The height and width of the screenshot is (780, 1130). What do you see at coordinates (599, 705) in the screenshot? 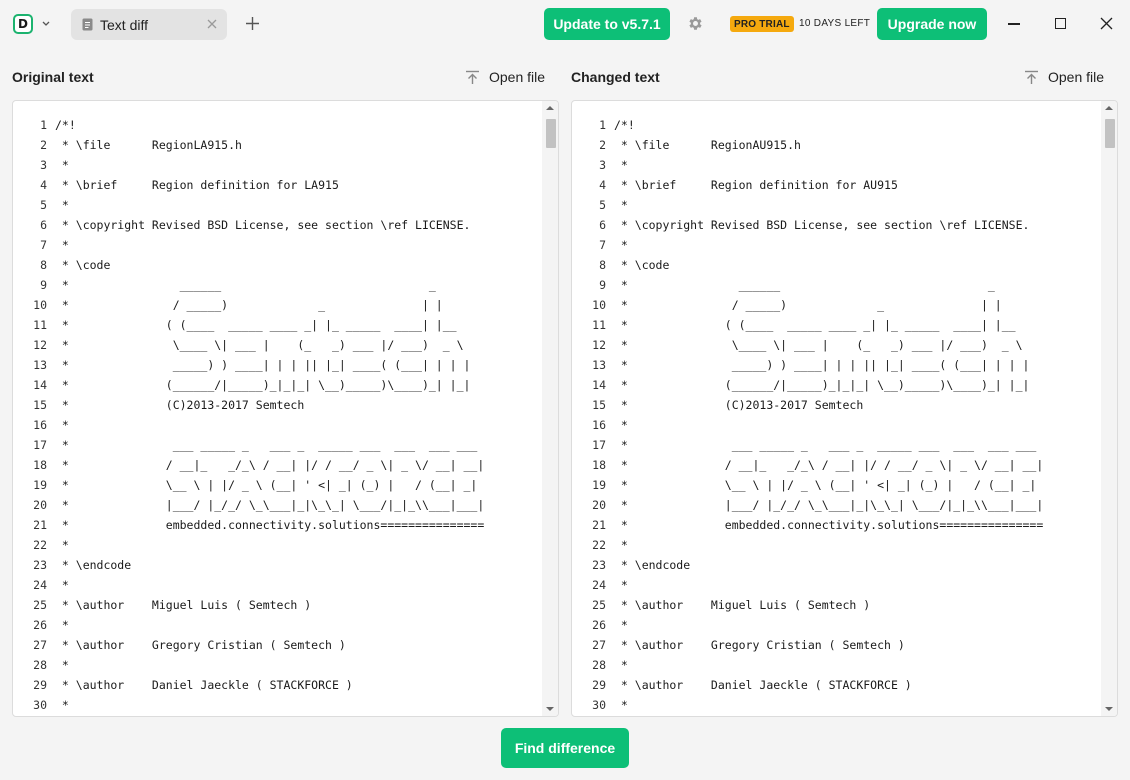
I see `line-number: 30` at bounding box center [599, 705].